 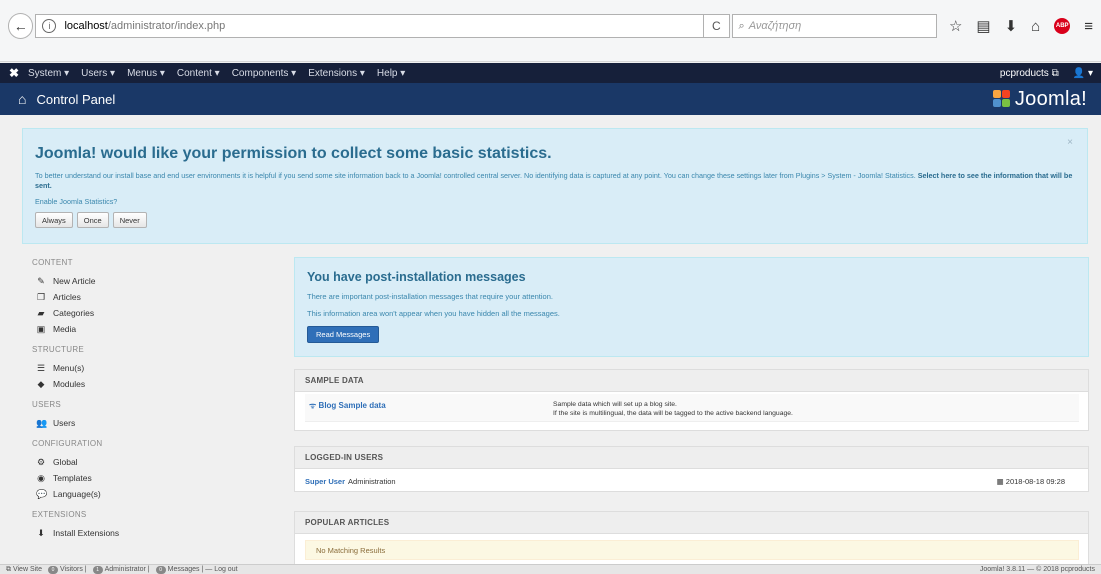 I want to click on menu-icon: ≡, so click(x=1088, y=26).